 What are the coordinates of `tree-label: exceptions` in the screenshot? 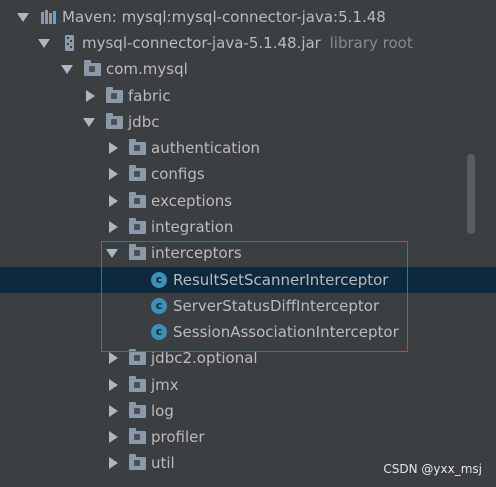 It's located at (192, 201).